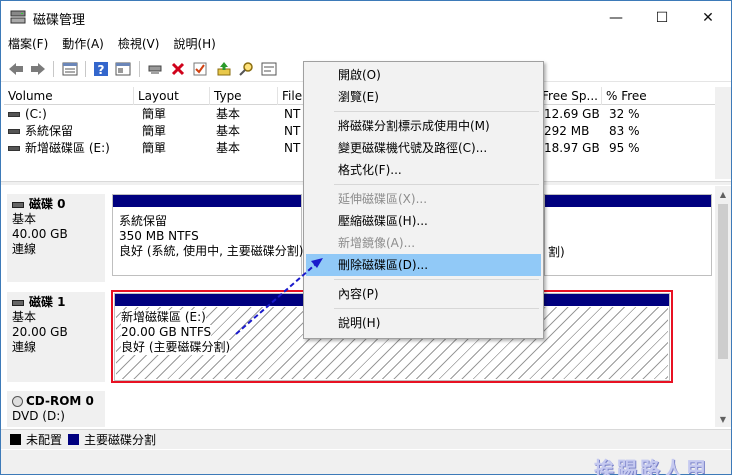 This screenshot has height=475, width=732. I want to click on maximize-button: ☐, so click(662, 17).